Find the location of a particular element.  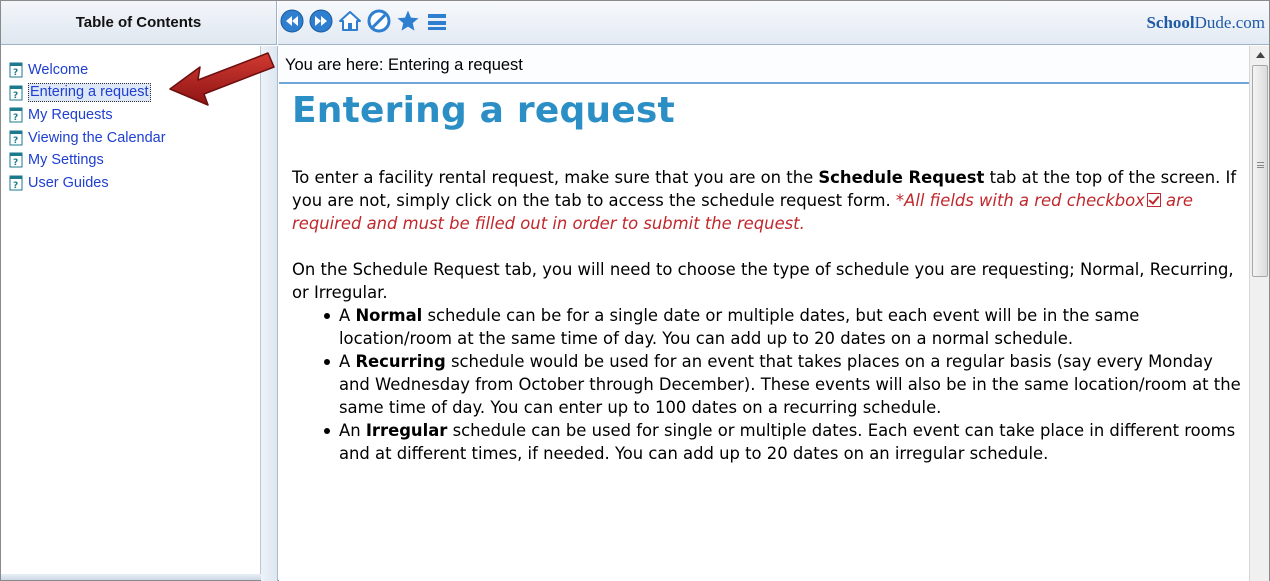

vertical-scrollbar is located at coordinates (1259, 313).